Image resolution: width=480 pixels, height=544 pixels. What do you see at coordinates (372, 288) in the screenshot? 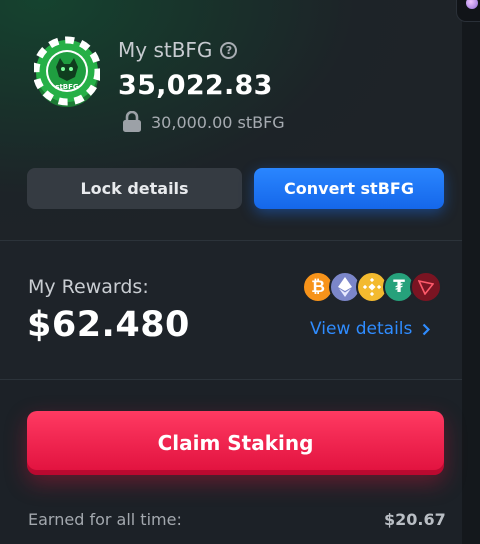
I see `reward-coins: ₿ ₮` at bounding box center [372, 288].